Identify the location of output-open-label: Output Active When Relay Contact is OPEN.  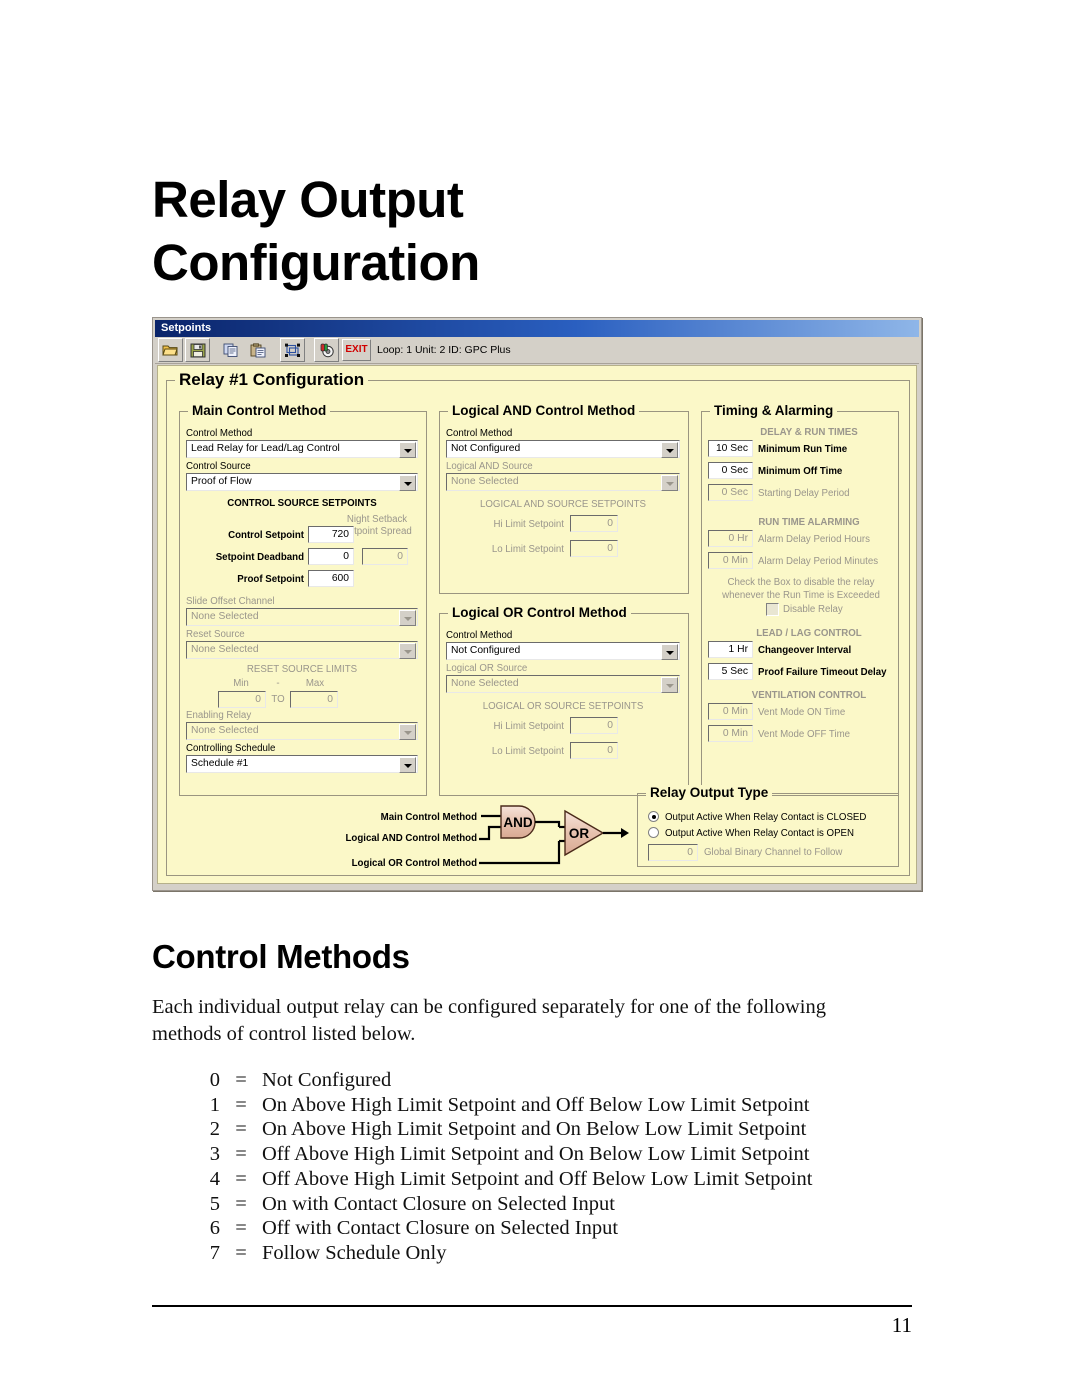
(759, 833).